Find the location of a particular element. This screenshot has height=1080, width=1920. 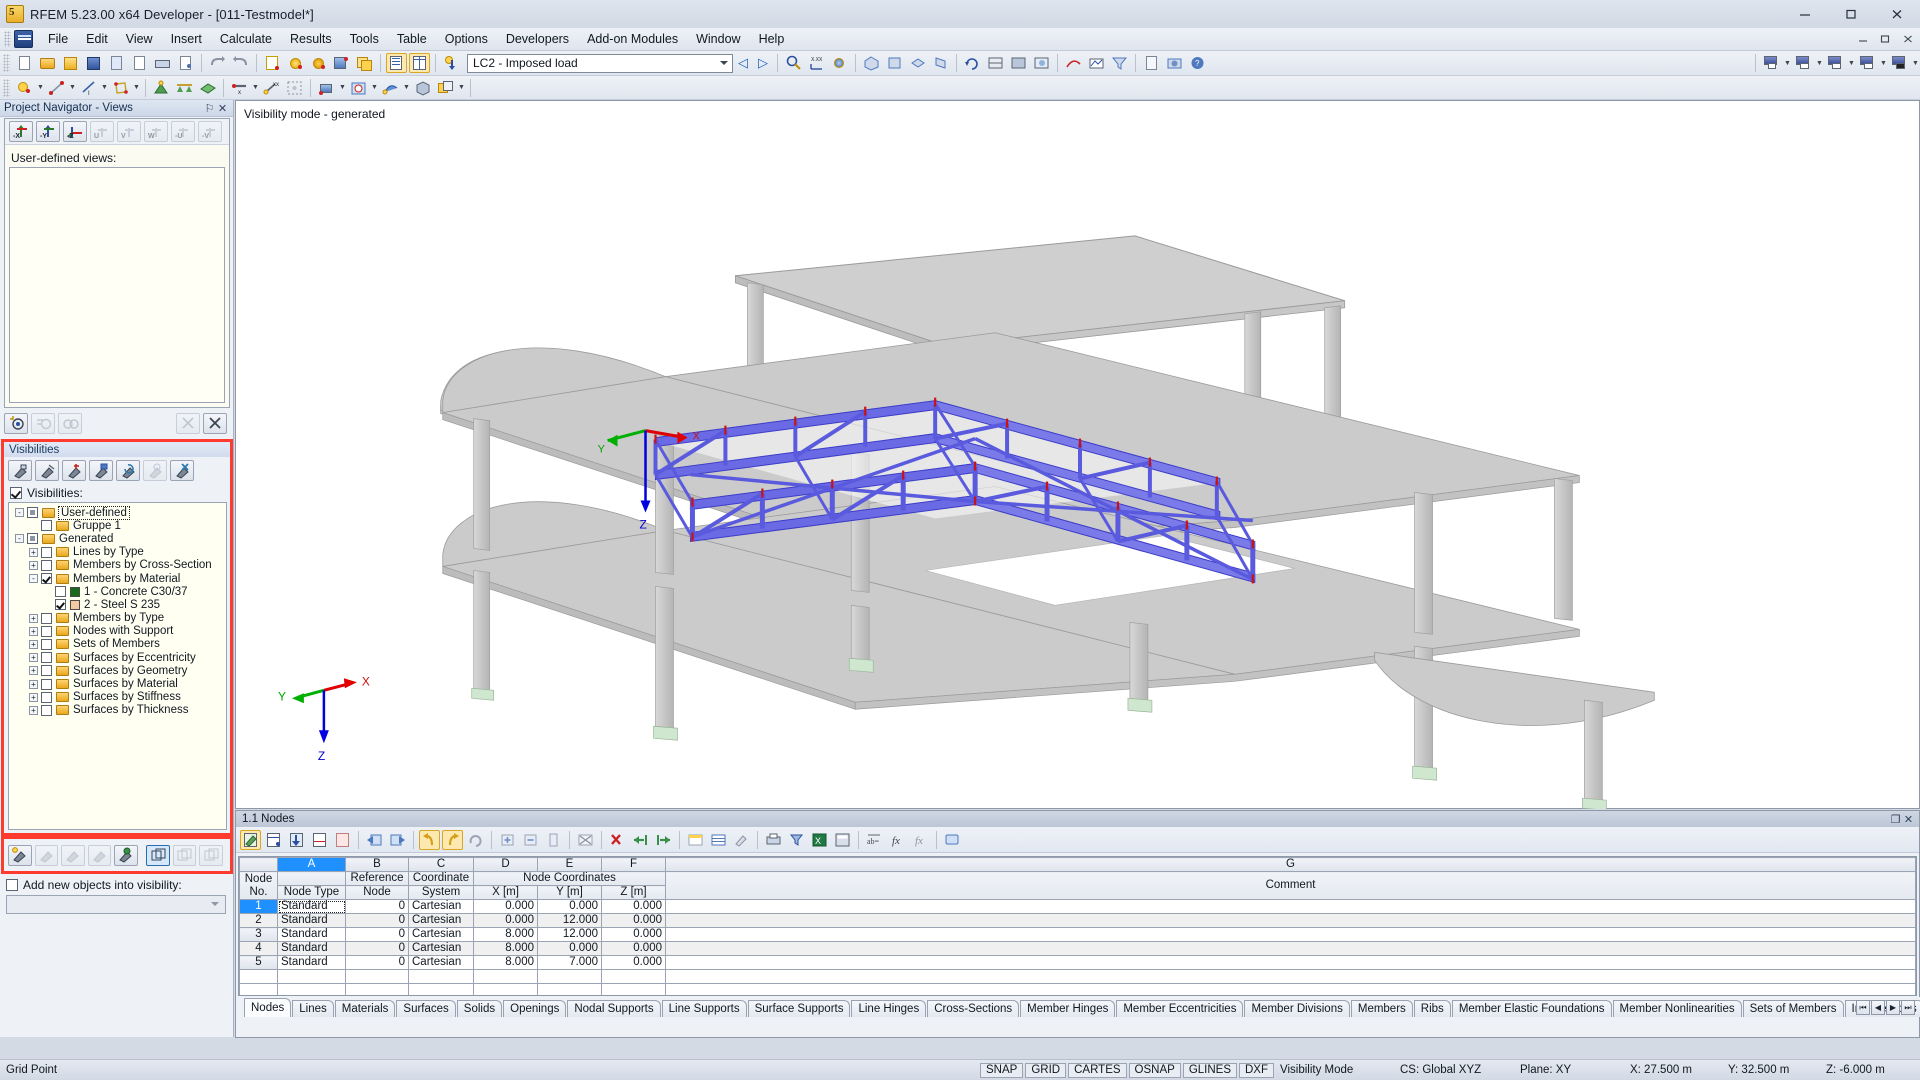

view-v-button: V is located at coordinates (129, 131).